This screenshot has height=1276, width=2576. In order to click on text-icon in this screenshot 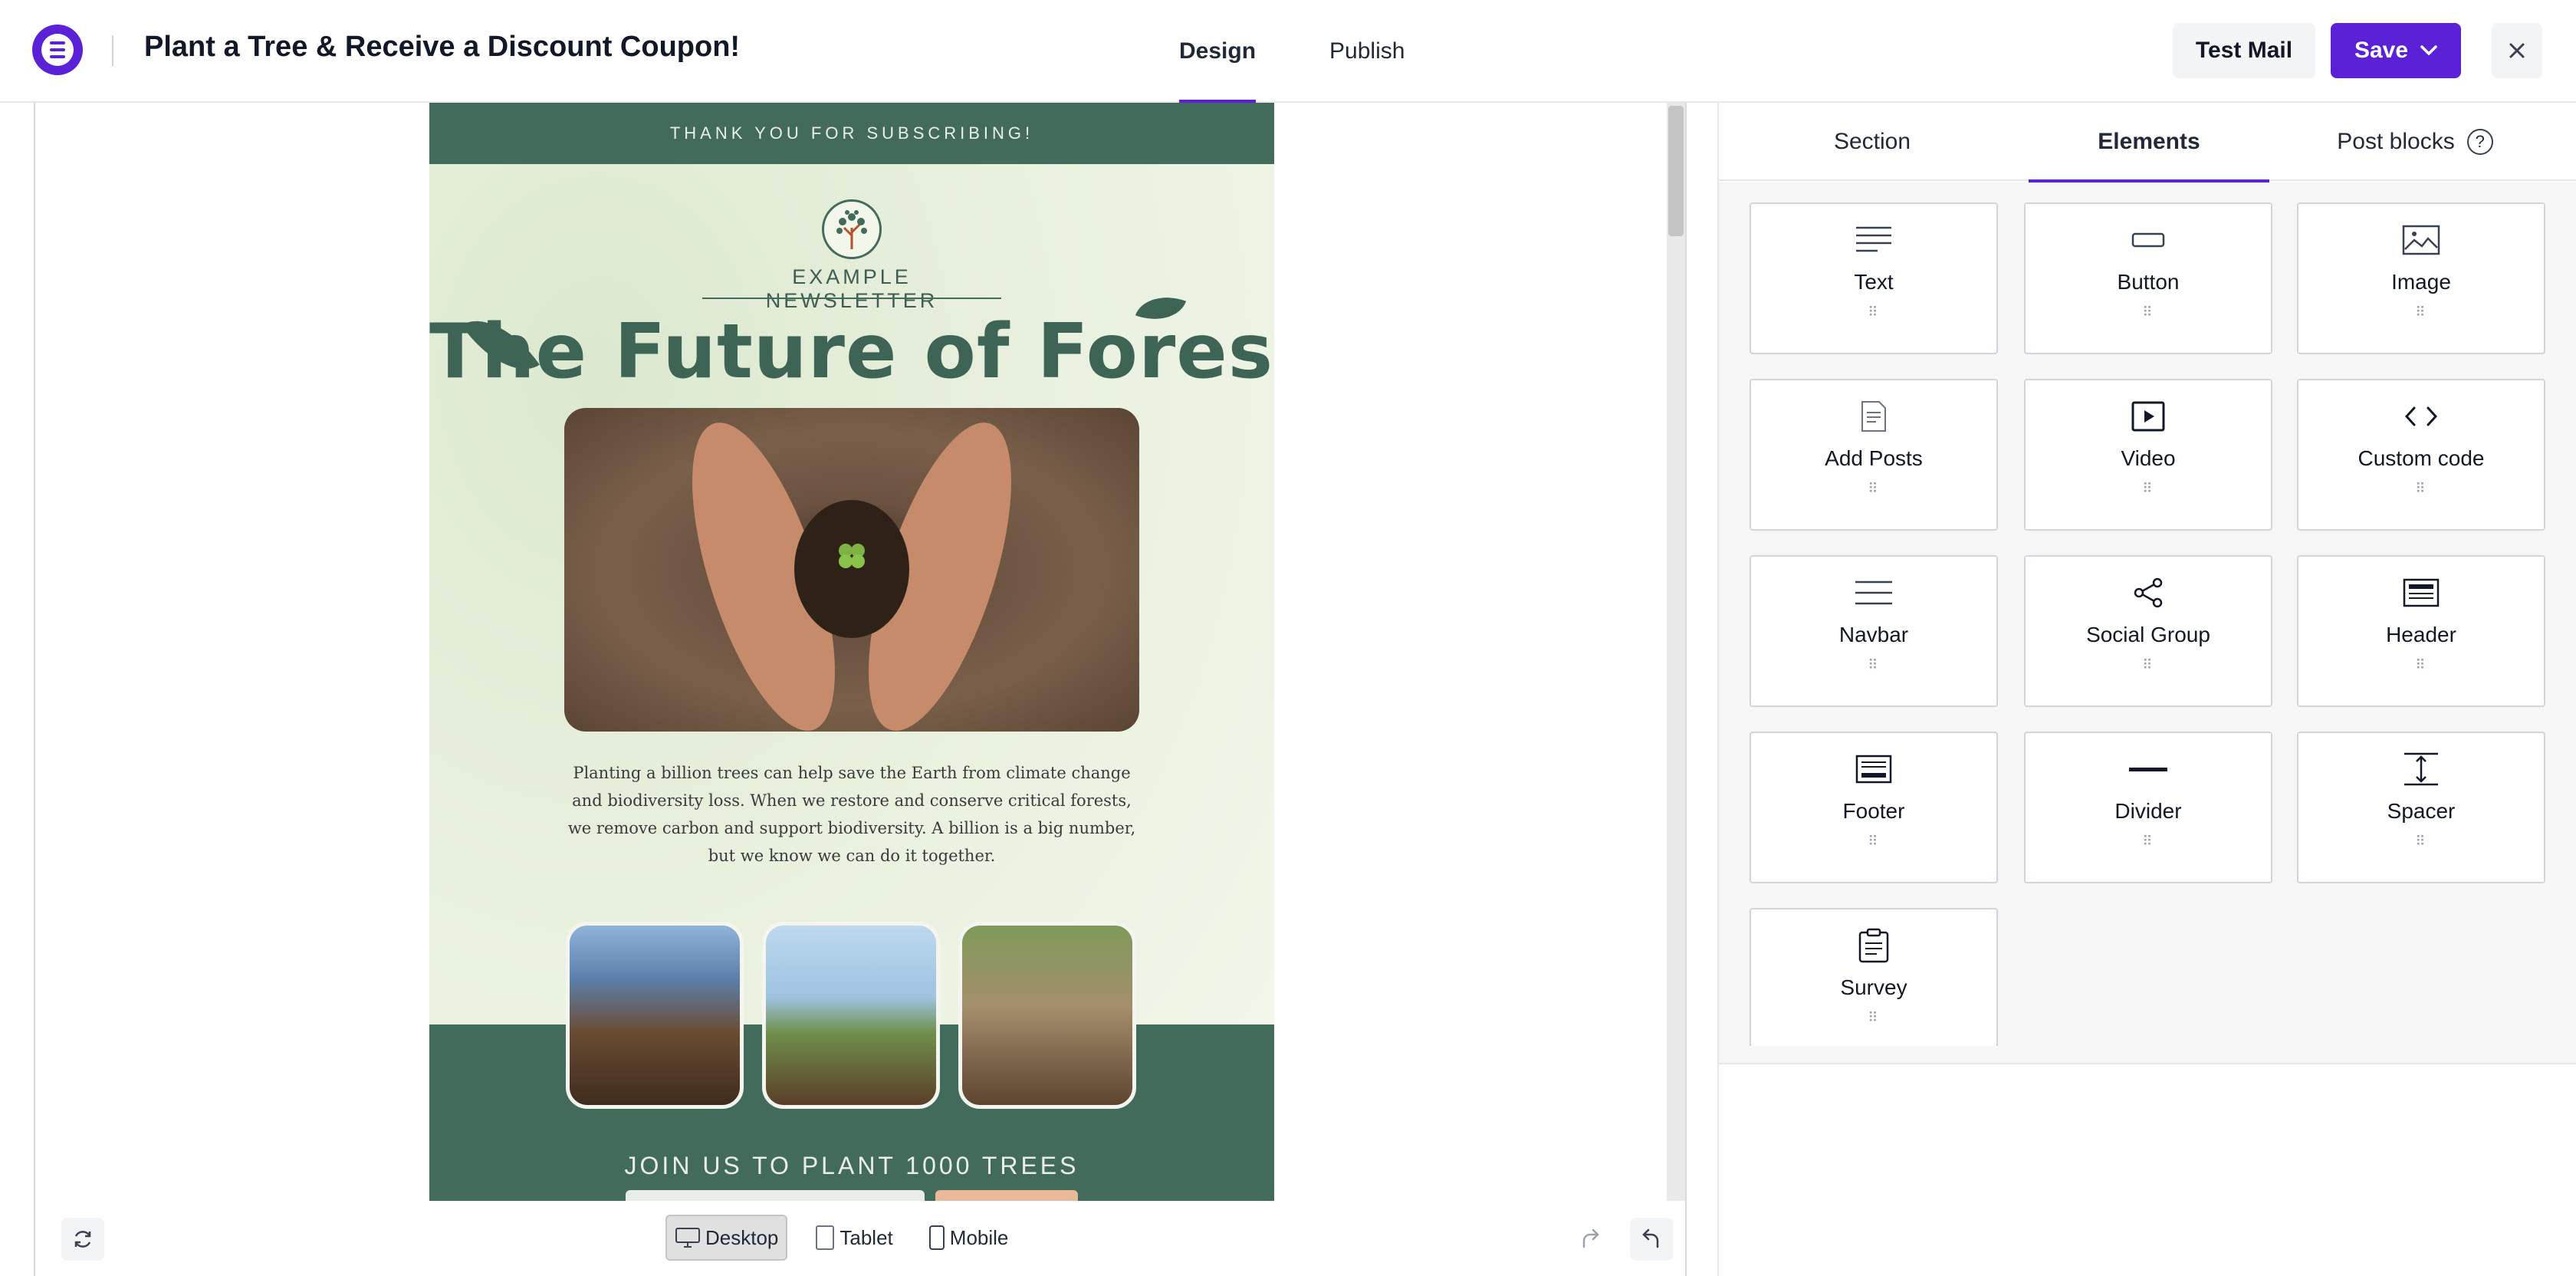, I will do `click(1874, 240)`.